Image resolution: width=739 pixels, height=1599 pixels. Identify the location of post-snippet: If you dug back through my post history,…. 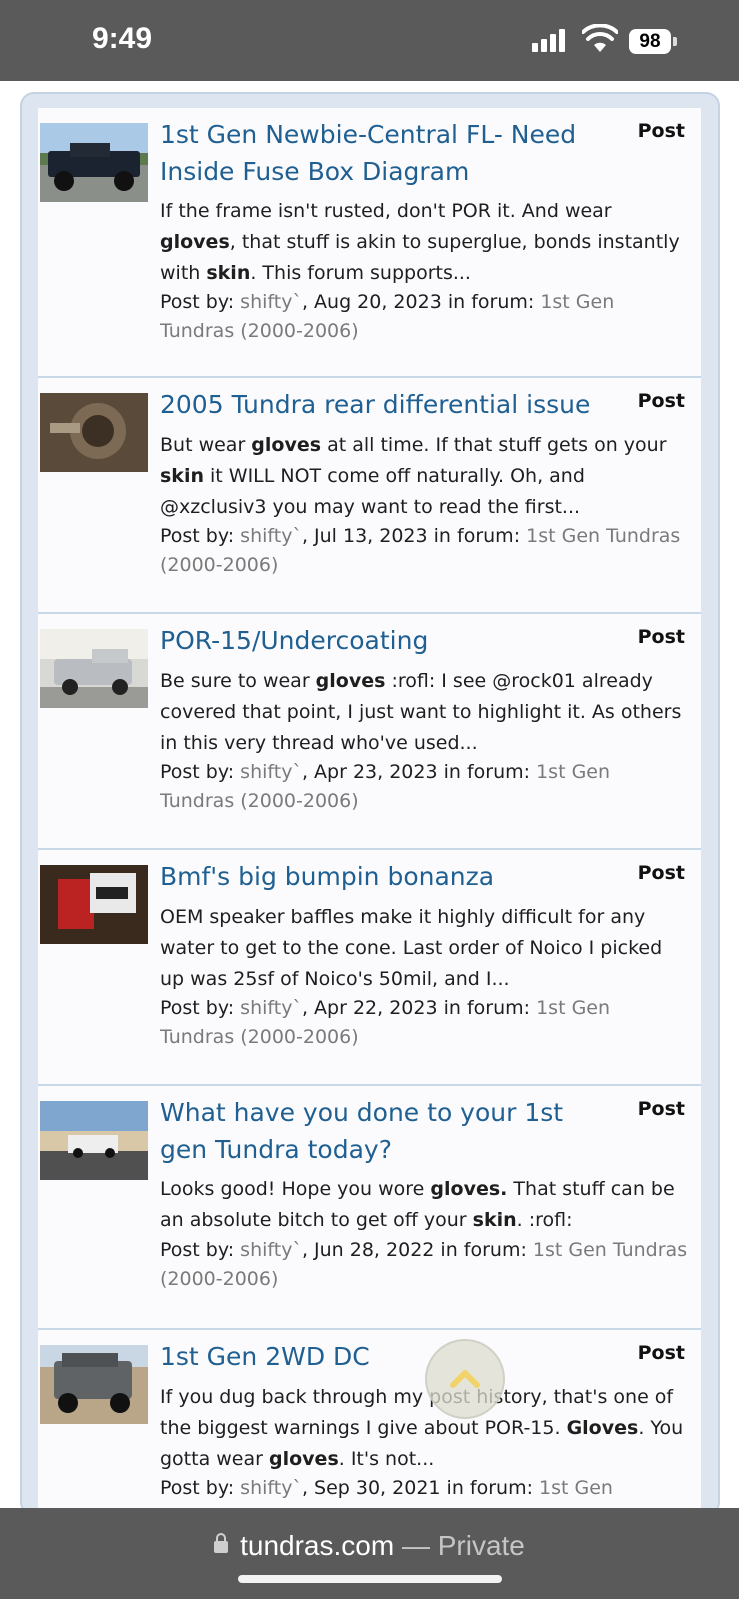
(425, 1428).